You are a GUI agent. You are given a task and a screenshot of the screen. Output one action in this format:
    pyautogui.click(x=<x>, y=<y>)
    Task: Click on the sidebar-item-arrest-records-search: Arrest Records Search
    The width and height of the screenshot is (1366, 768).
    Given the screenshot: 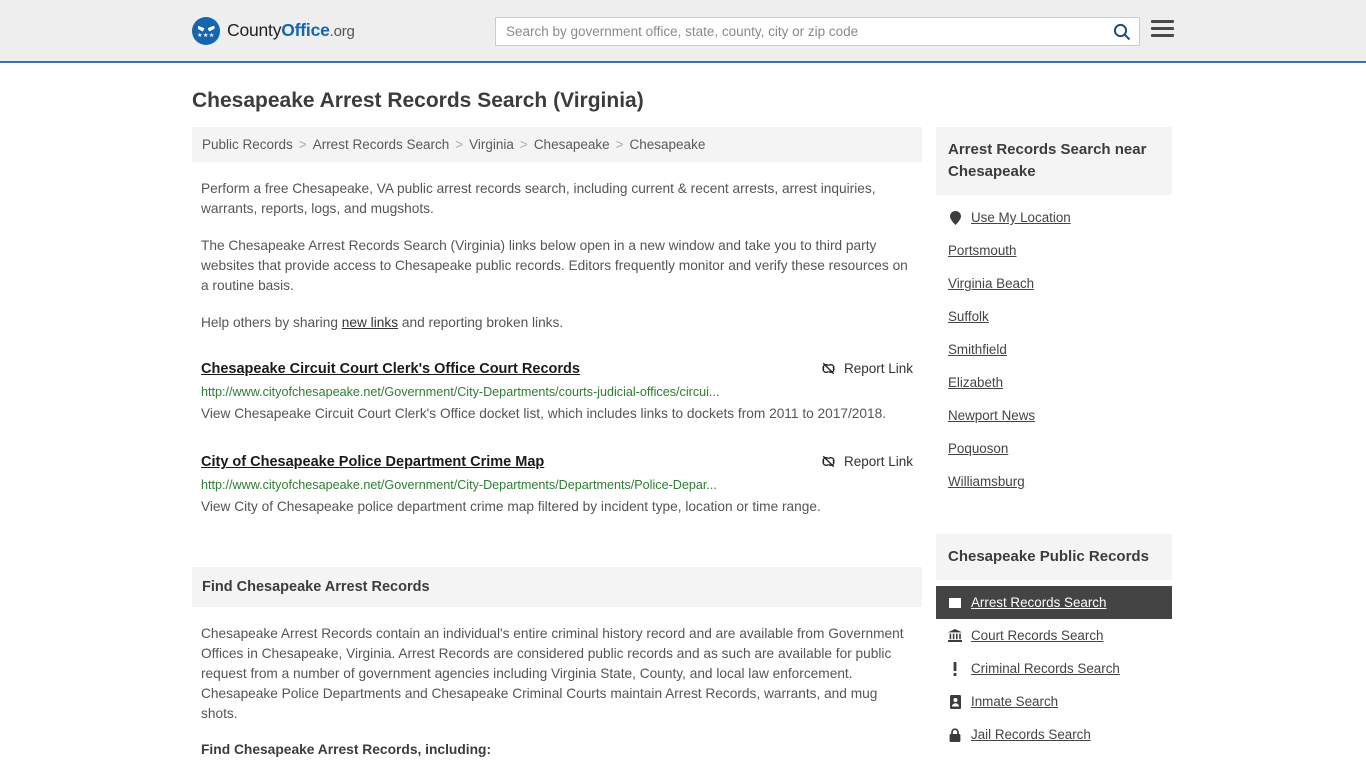 What is the action you would take?
    pyautogui.click(x=1054, y=602)
    